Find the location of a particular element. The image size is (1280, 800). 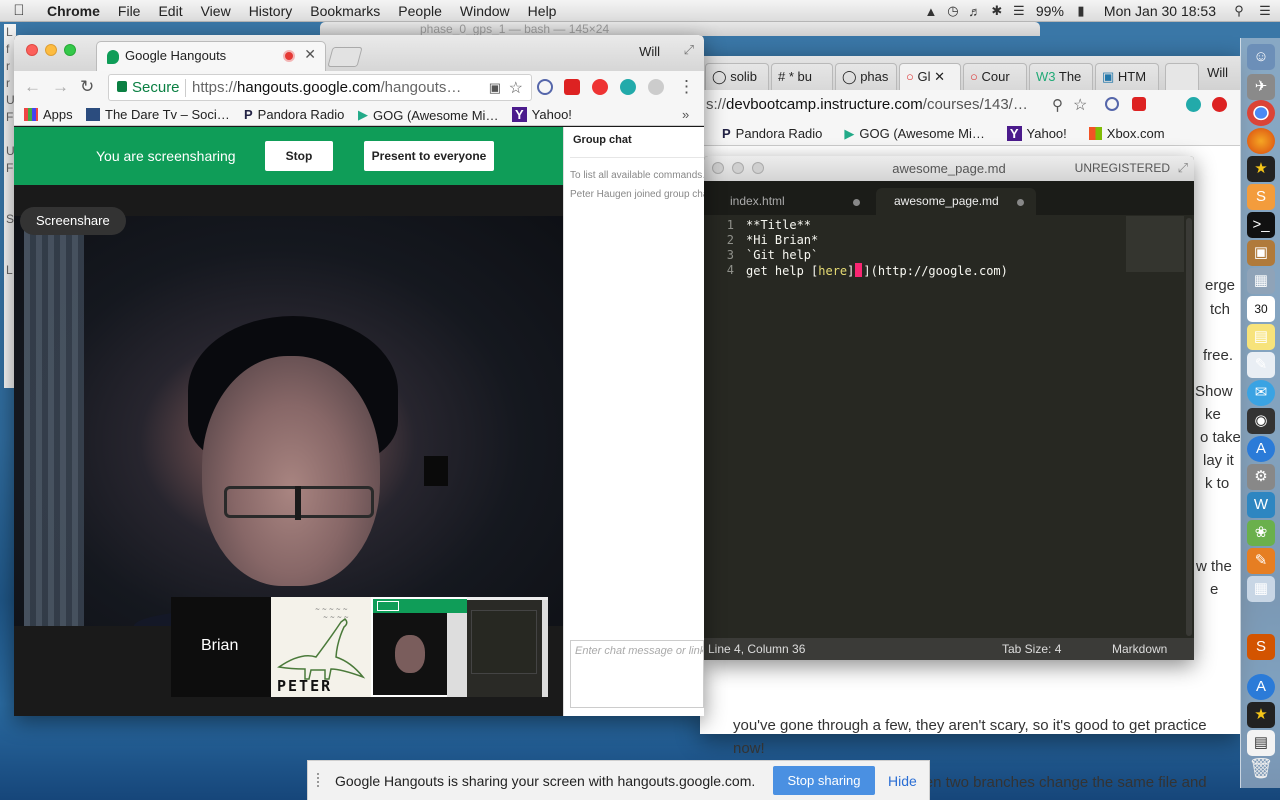

sublime-tab-index: index.html is located at coordinates (792, 201).